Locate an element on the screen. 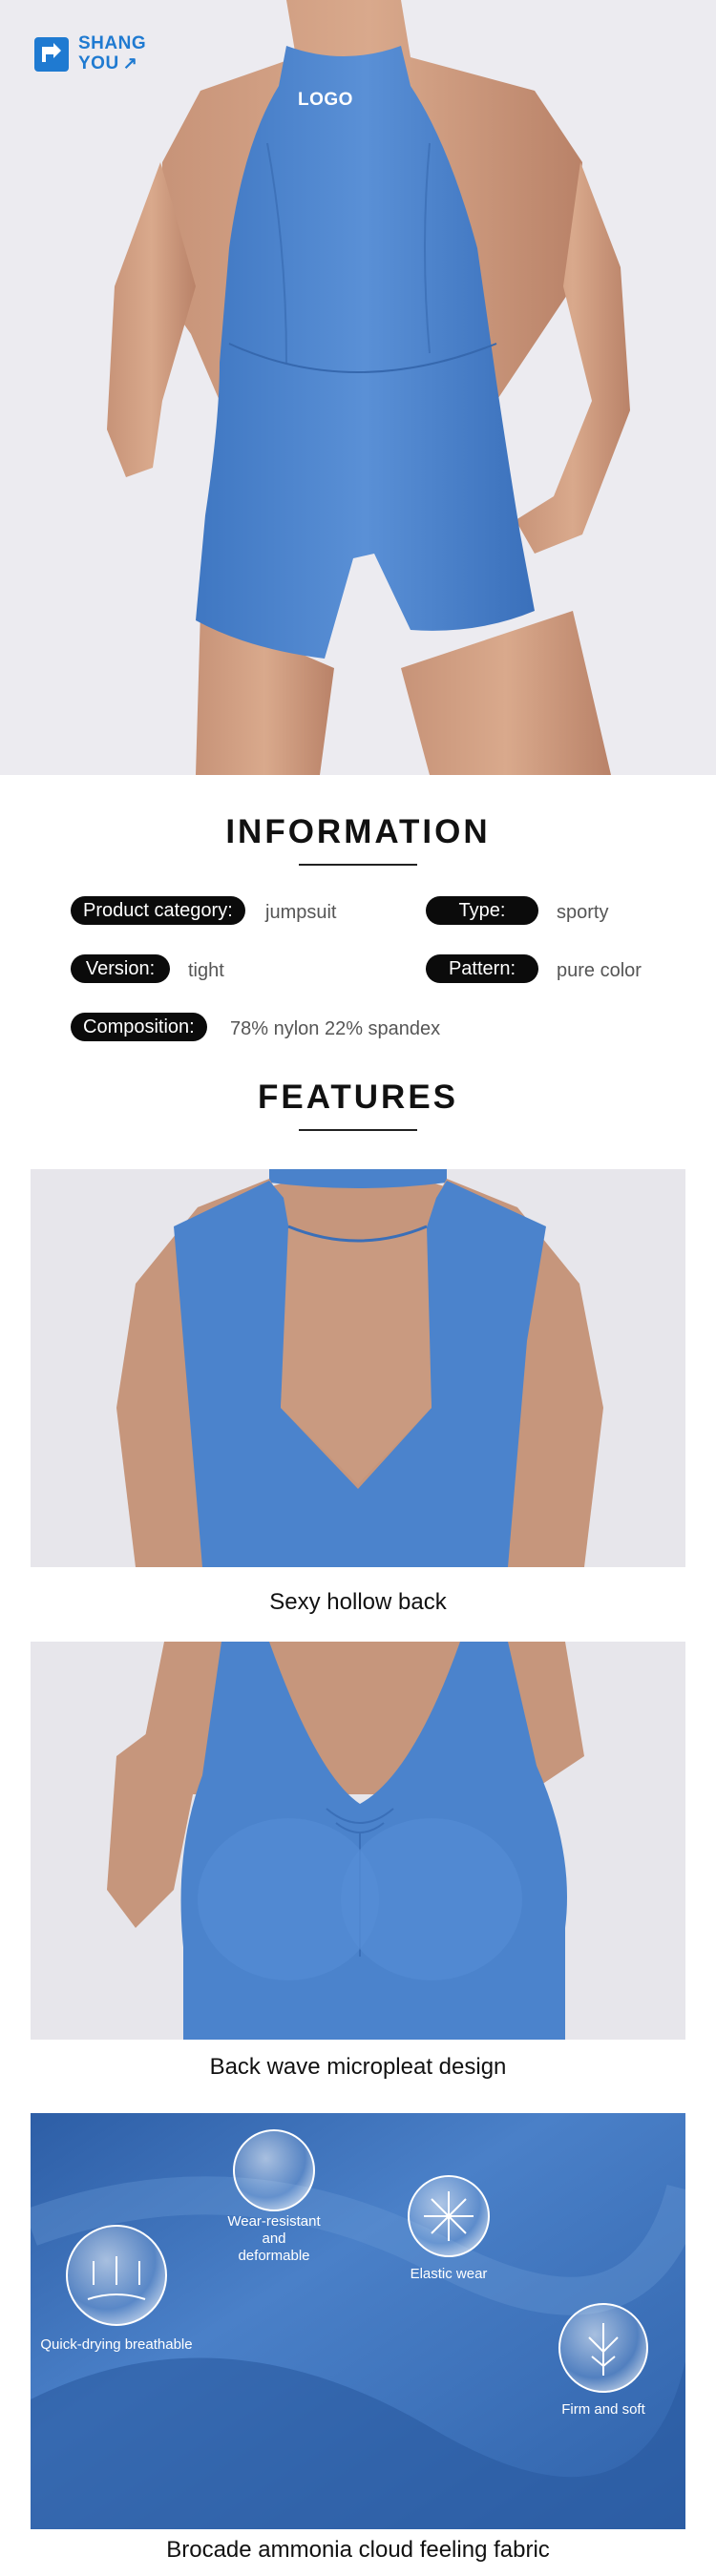 Image resolution: width=716 pixels, height=2576 pixels. info-label-category: Product category: is located at coordinates (158, 910).